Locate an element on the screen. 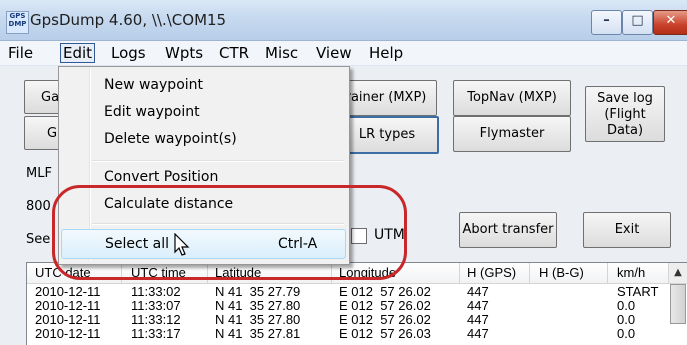  save-log-button: Save log (Flight Data) is located at coordinates (625, 114).